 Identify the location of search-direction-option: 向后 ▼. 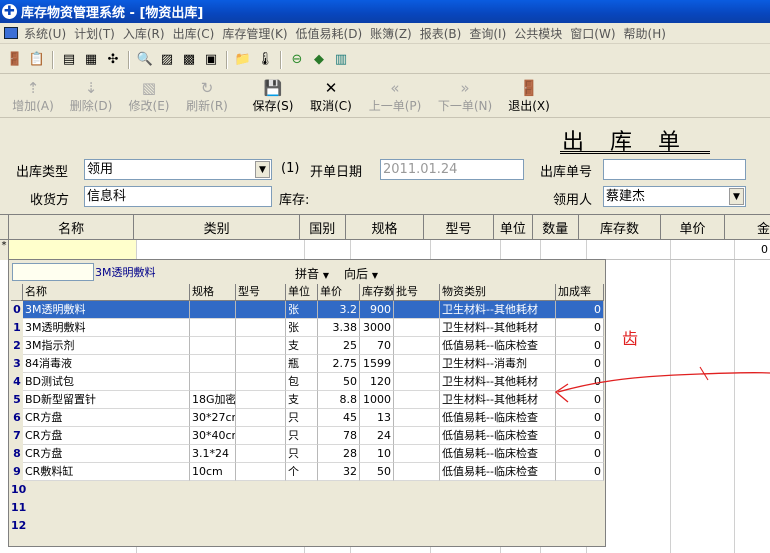
(361, 273).